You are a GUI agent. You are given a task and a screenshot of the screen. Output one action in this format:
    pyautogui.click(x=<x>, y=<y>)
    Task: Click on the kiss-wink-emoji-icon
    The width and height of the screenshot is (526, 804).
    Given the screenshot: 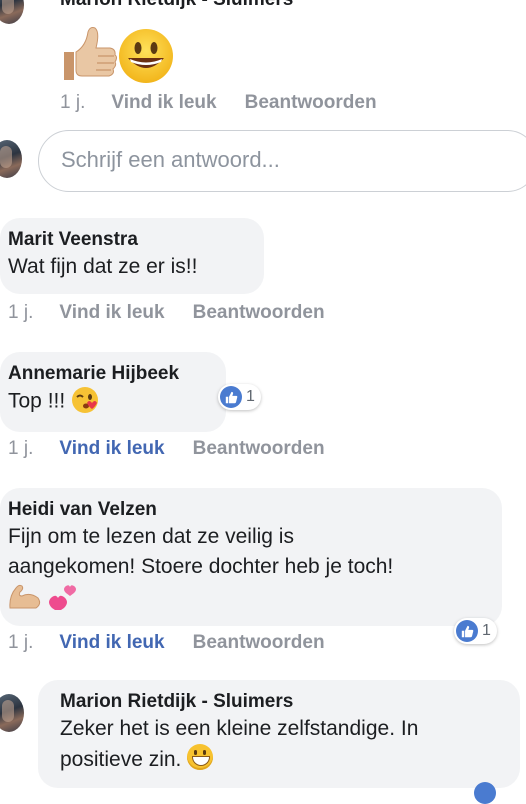 What is the action you would take?
    pyautogui.click(x=85, y=402)
    